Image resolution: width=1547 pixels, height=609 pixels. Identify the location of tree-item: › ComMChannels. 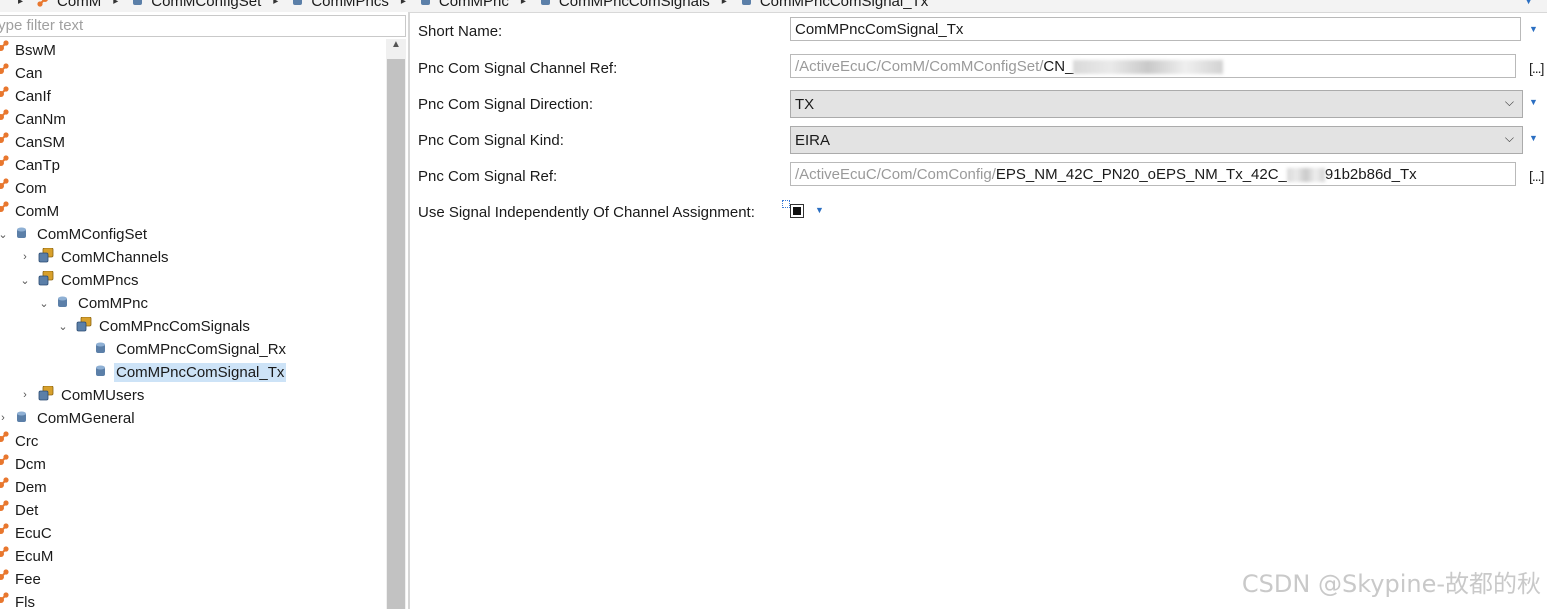
(95, 257).